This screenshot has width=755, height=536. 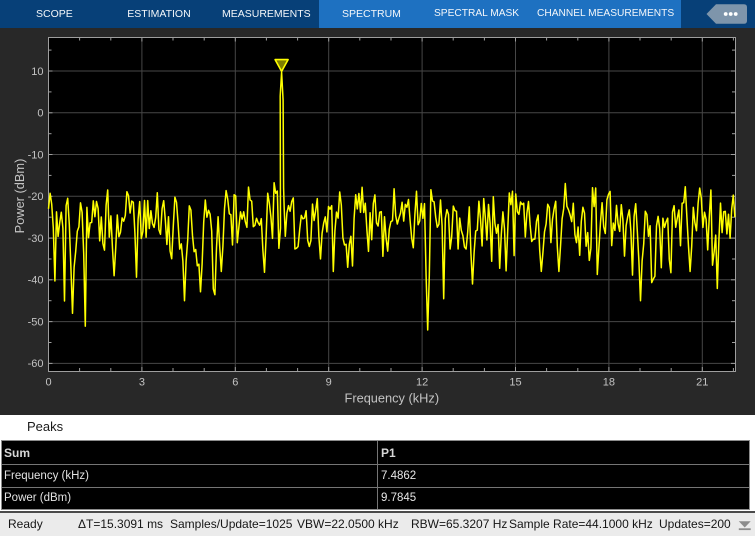 What do you see at coordinates (36, 364) in the screenshot?
I see `svg-text: -60` at bounding box center [36, 364].